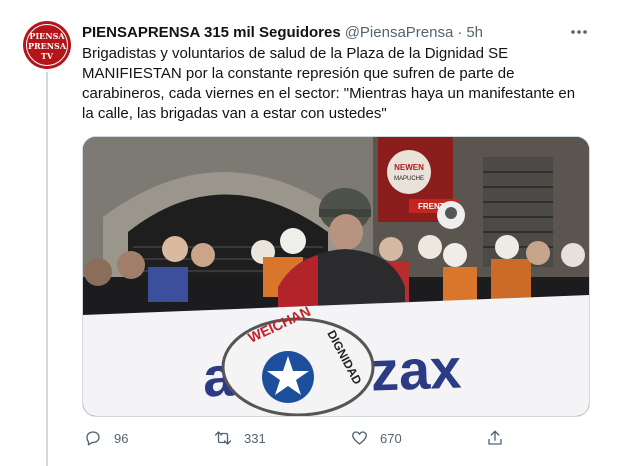 The width and height of the screenshot is (621, 466). What do you see at coordinates (359, 438) in the screenshot?
I see `like-icon` at bounding box center [359, 438].